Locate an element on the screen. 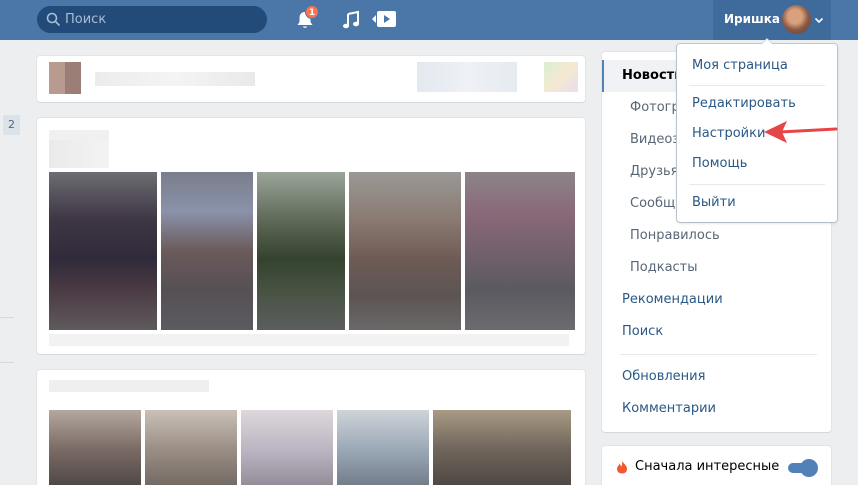  left-counter-badge: 2 is located at coordinates (11, 125).